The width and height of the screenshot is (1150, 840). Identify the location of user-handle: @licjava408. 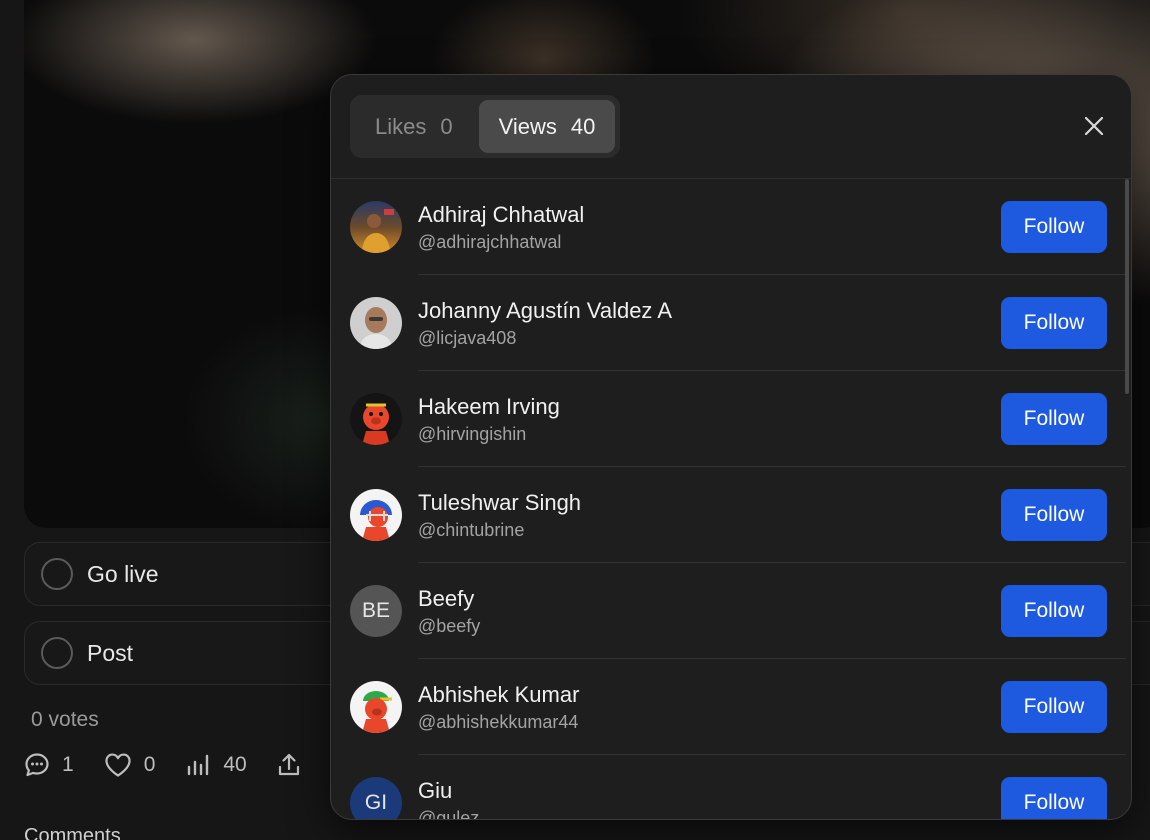
(467, 338).